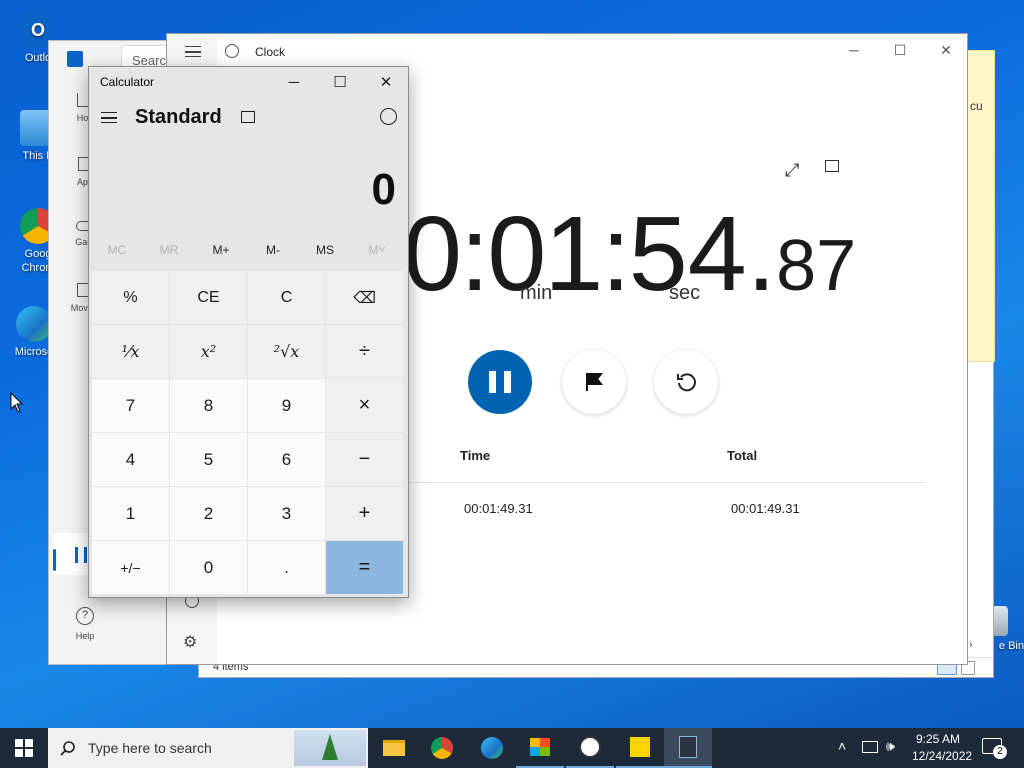 Image resolution: width=1024 pixels, height=768 pixels. Describe the element at coordinates (208, 297) in the screenshot. I see `clear-entry-button: CE` at that location.